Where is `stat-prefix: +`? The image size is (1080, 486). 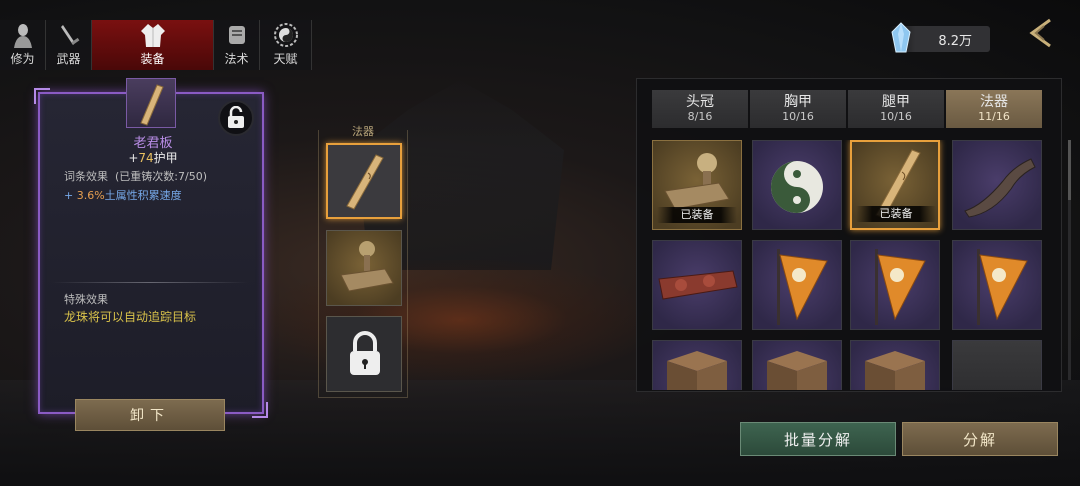 stat-prefix: + is located at coordinates (133, 158).